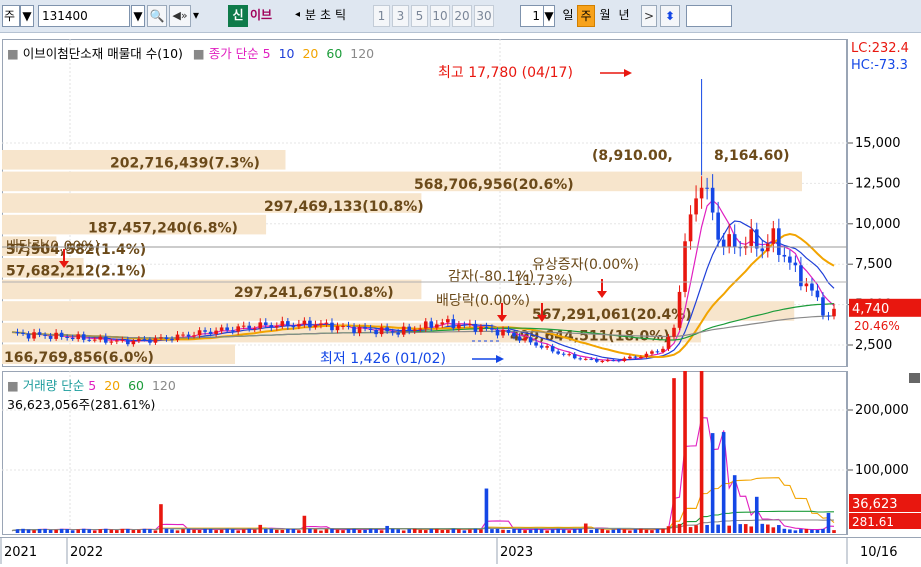 The image size is (921, 567). I want to click on code-input: 131400, so click(84, 16).